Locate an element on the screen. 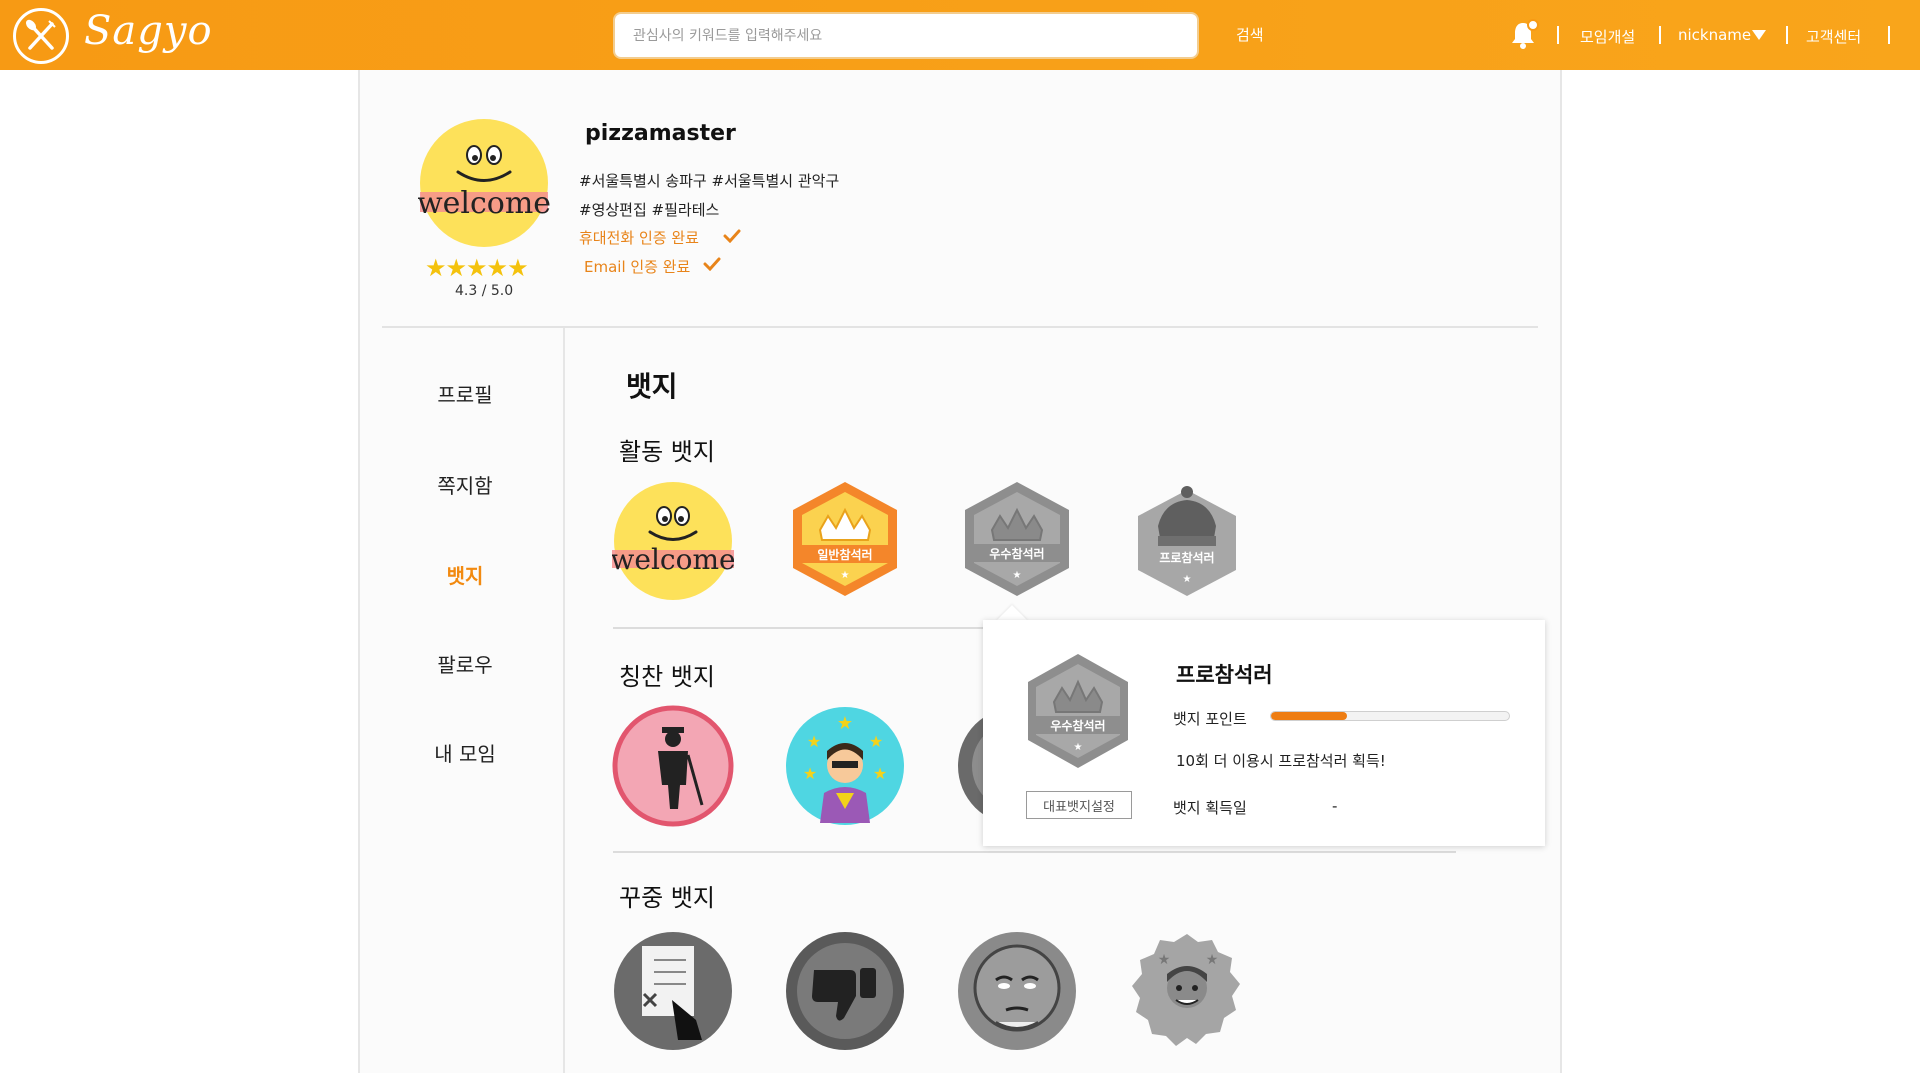  avatar-text: welcome is located at coordinates (484, 203).